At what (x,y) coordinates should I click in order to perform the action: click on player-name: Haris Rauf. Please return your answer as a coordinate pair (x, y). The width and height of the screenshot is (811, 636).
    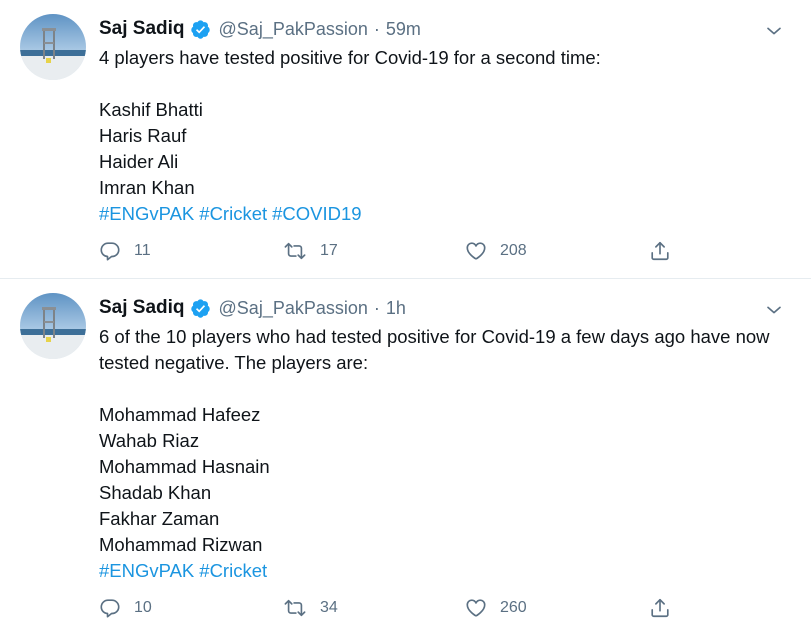
    Looking at the image, I should click on (143, 135).